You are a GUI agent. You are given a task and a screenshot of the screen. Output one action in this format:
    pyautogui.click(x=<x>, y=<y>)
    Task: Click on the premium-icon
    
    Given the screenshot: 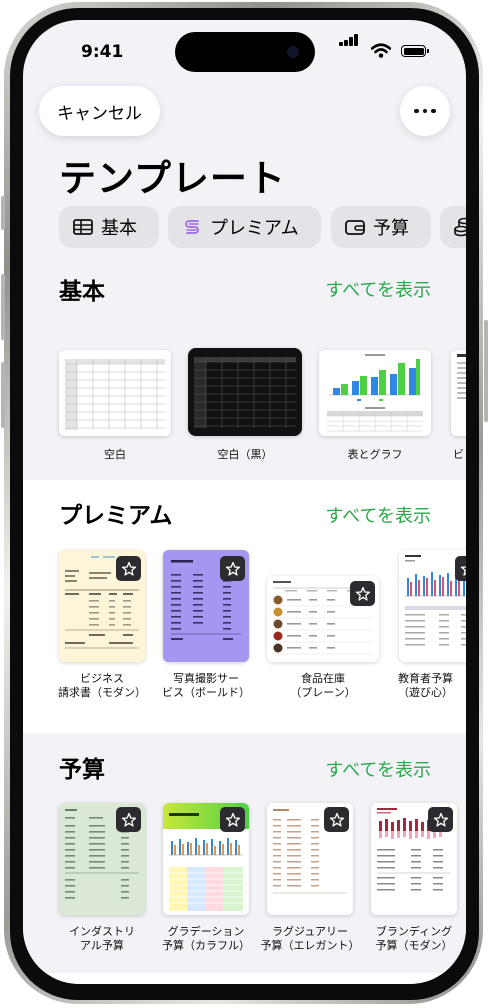 What is the action you would take?
    pyautogui.click(x=192, y=227)
    